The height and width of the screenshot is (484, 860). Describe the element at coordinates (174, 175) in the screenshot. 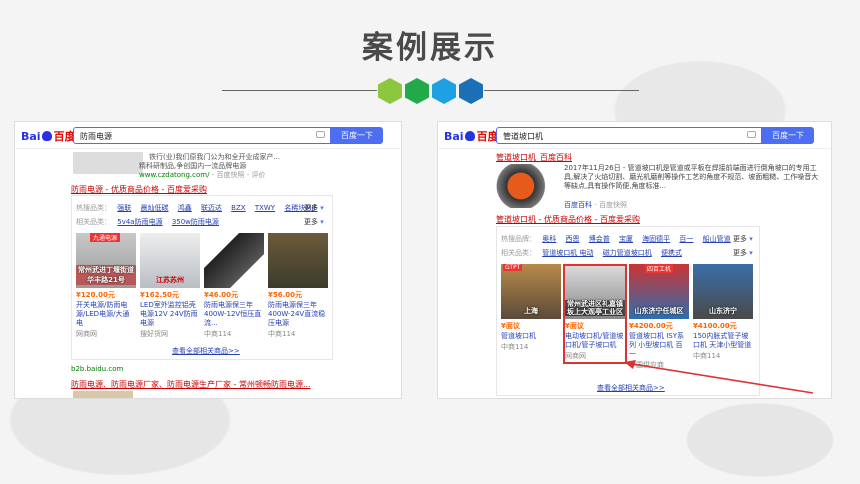

I see `result-url: www.czdatong.com/` at that location.